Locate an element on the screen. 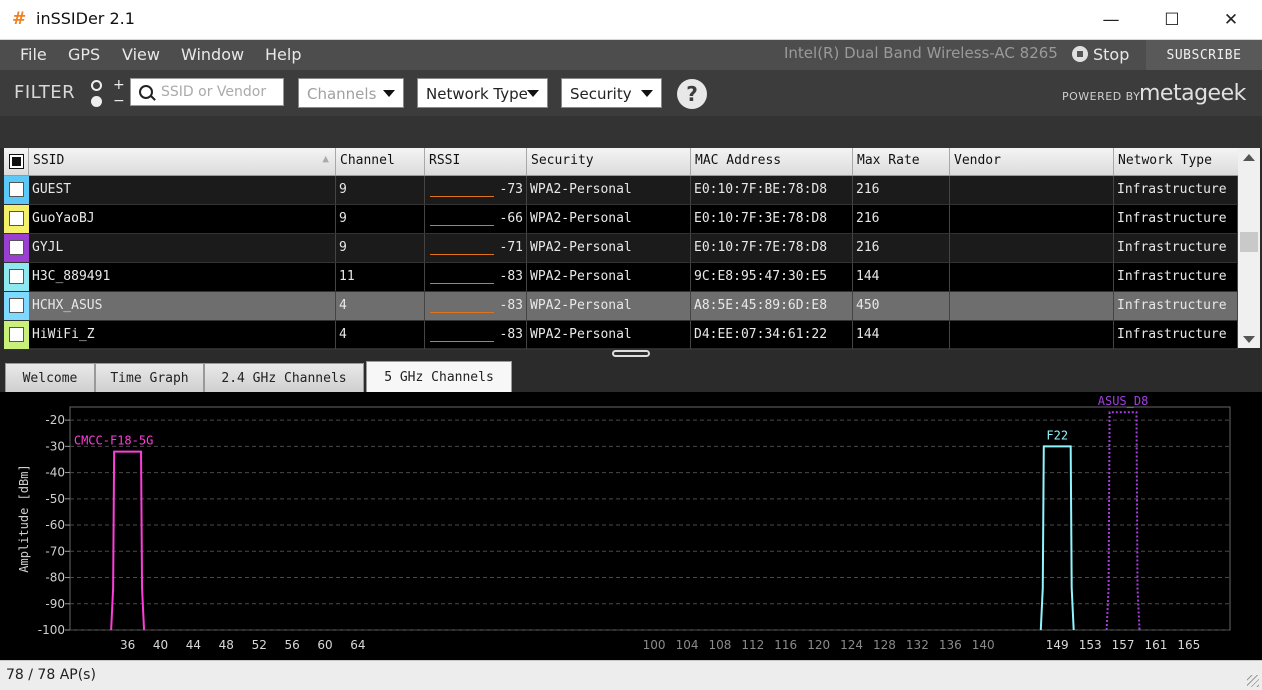 This screenshot has width=1262, height=690. chevron-down-icon is located at coordinates (389, 93).